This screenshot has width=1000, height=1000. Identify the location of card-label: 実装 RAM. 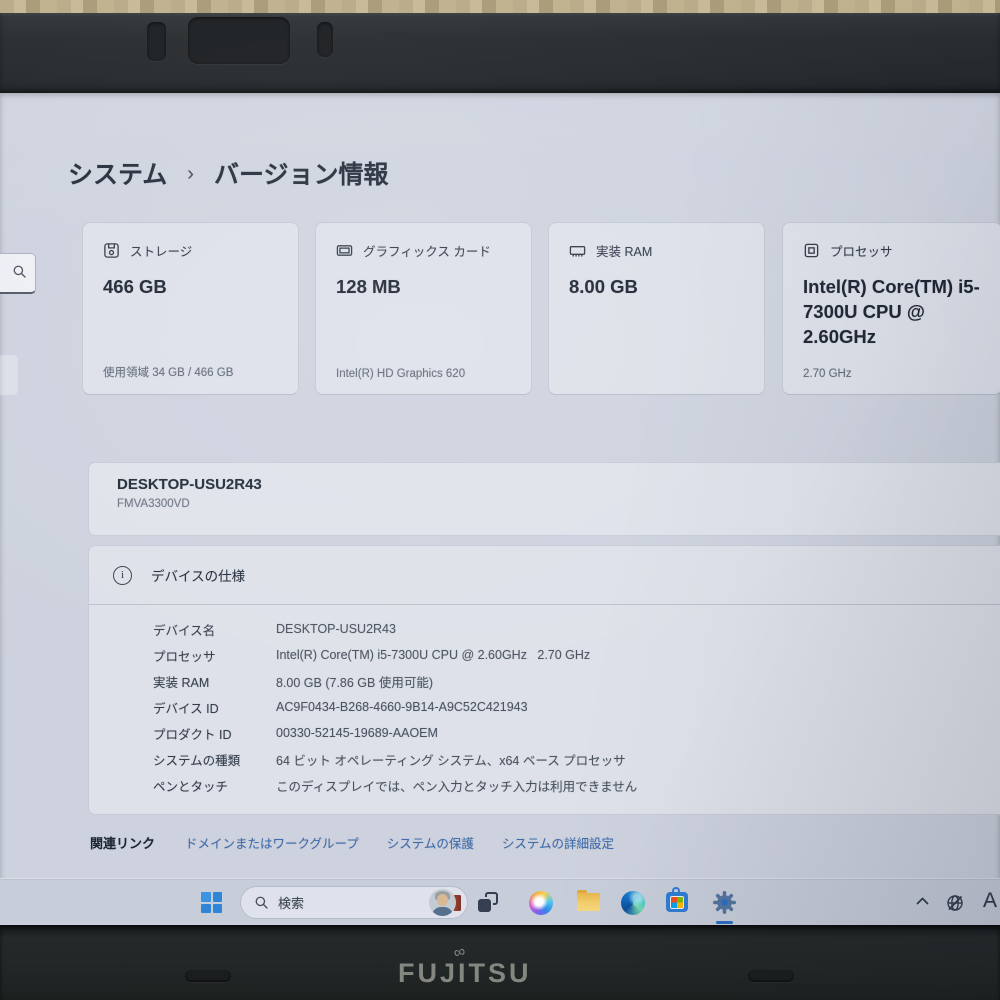
(624, 252).